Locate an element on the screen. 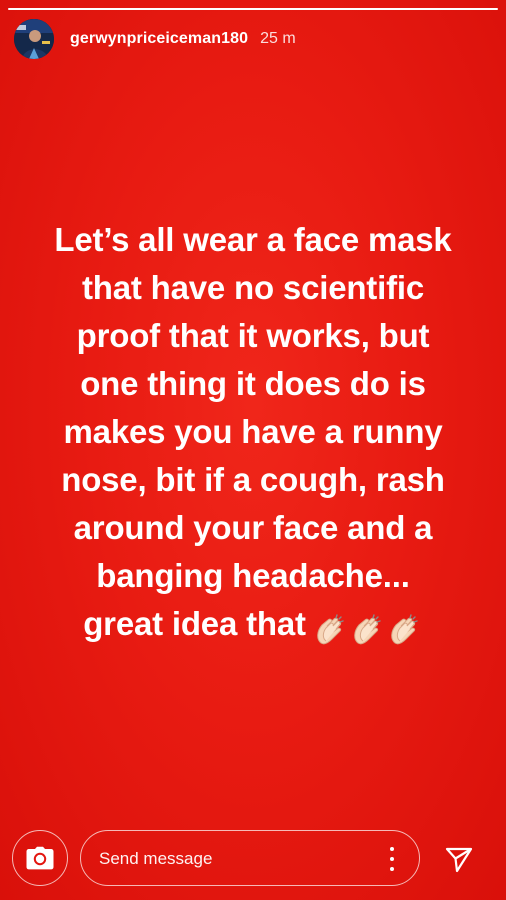  story-text-line-last: great idea that is located at coordinates (253, 626).